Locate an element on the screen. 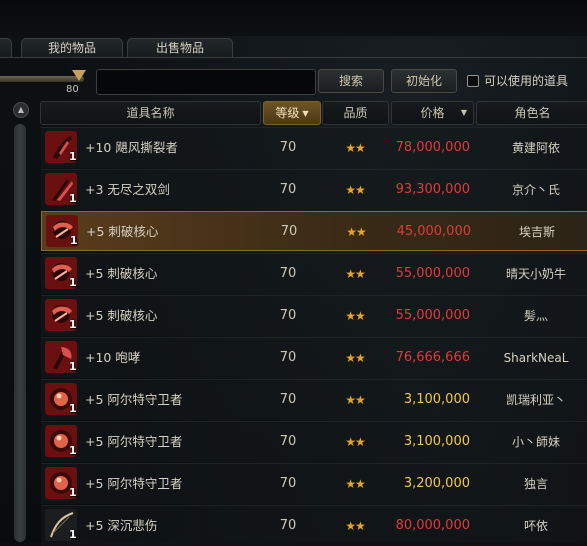 The width and height of the screenshot is (587, 546). item-seller: 独言 is located at coordinates (535, 484).